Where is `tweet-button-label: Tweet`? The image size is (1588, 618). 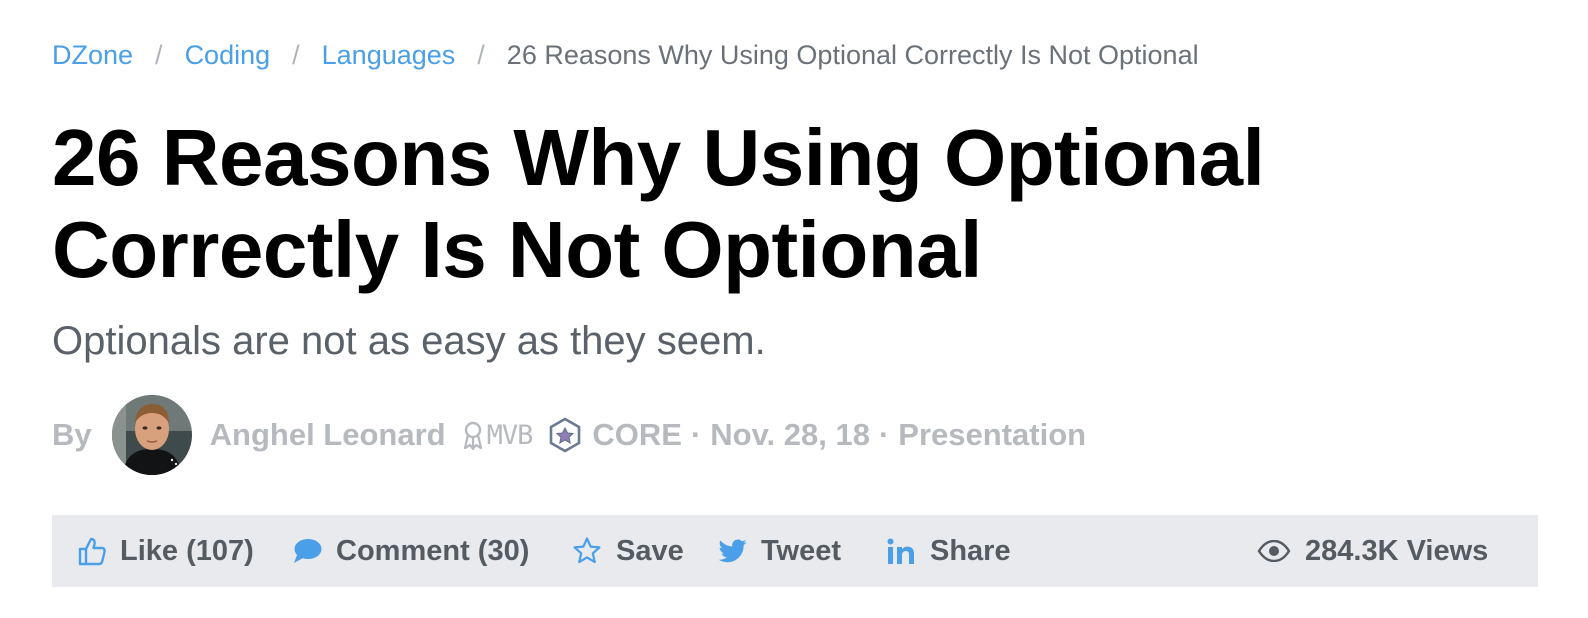 tweet-button-label: Tweet is located at coordinates (801, 550).